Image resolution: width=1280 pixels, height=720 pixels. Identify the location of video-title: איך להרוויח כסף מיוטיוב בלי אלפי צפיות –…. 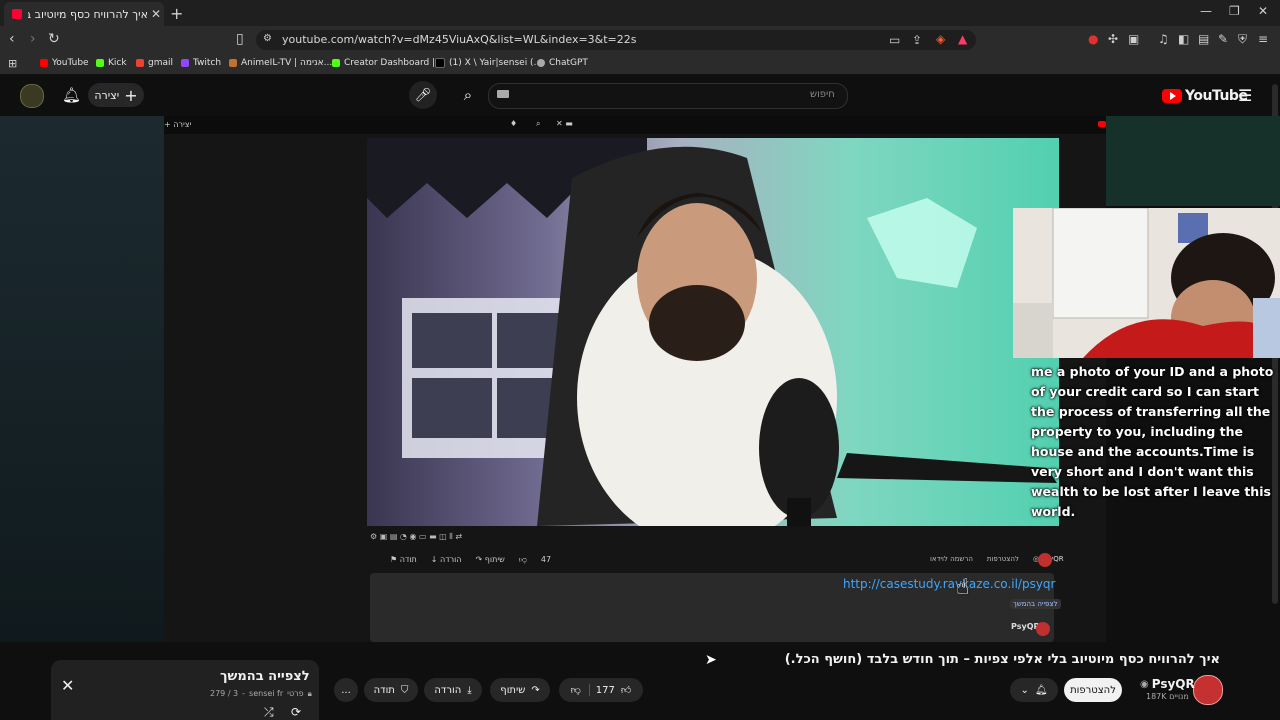
(1002, 659).